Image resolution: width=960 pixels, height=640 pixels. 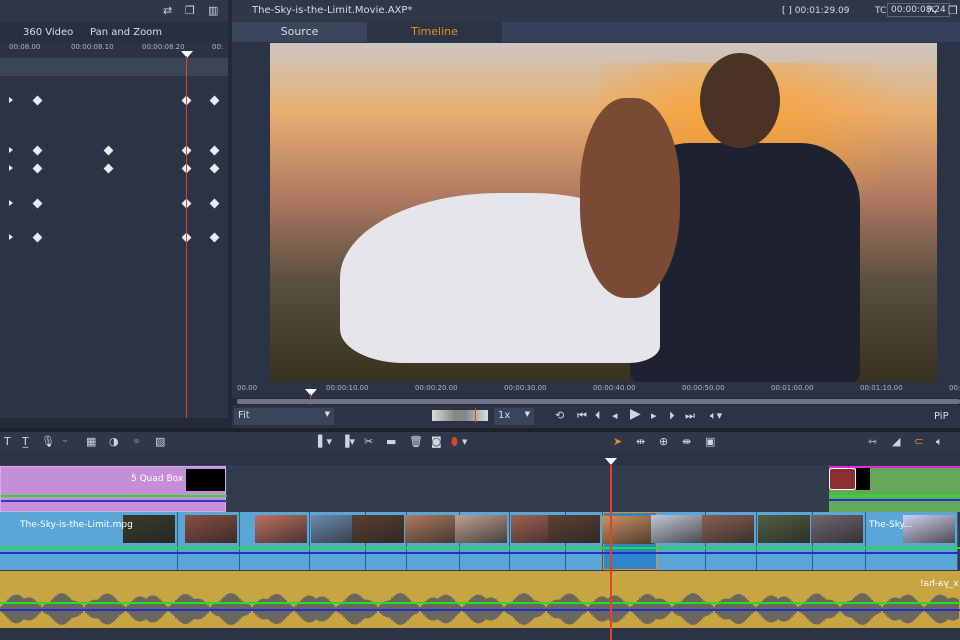 What do you see at coordinates (190, 11) in the screenshot?
I see `popout-icon: ❐` at bounding box center [190, 11].